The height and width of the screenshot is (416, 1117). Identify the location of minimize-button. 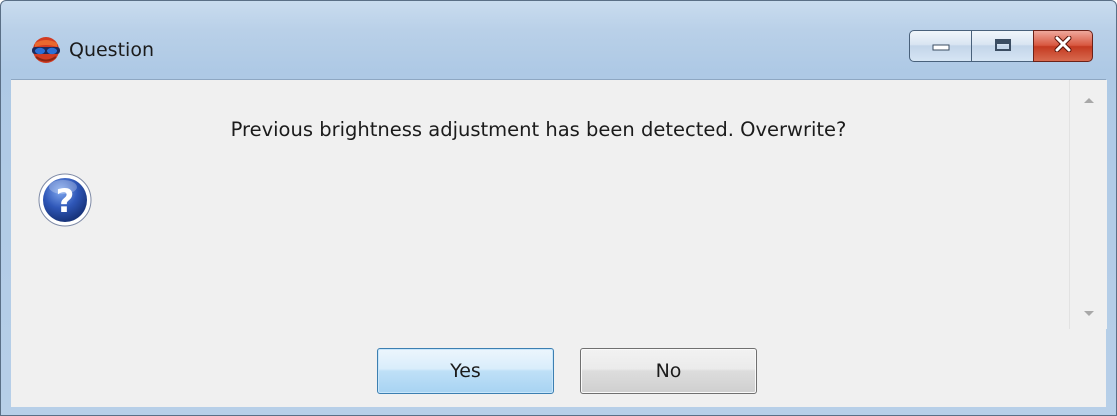
(940, 46).